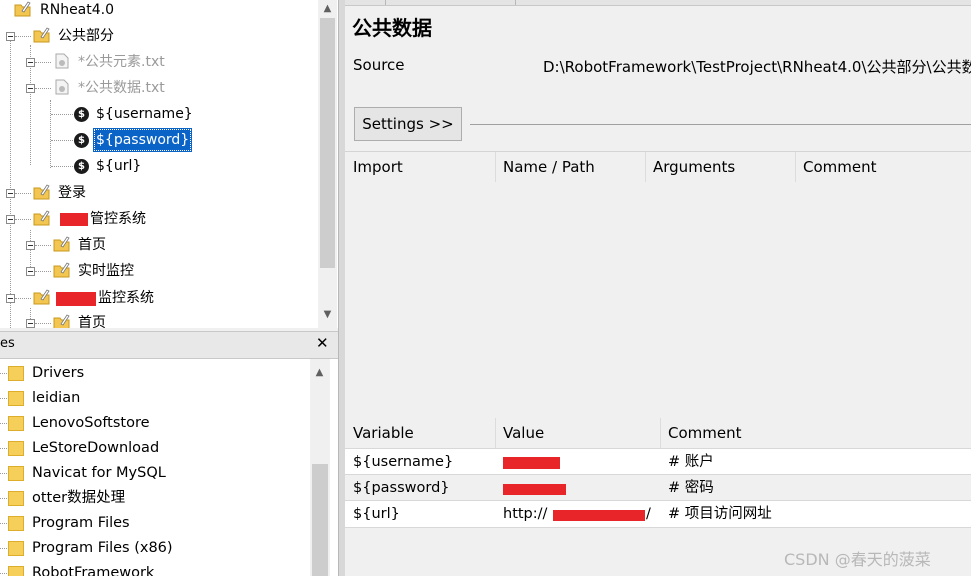  Describe the element at coordinates (159, 423) in the screenshot. I see `list-item: LenovoSoftstore` at that location.